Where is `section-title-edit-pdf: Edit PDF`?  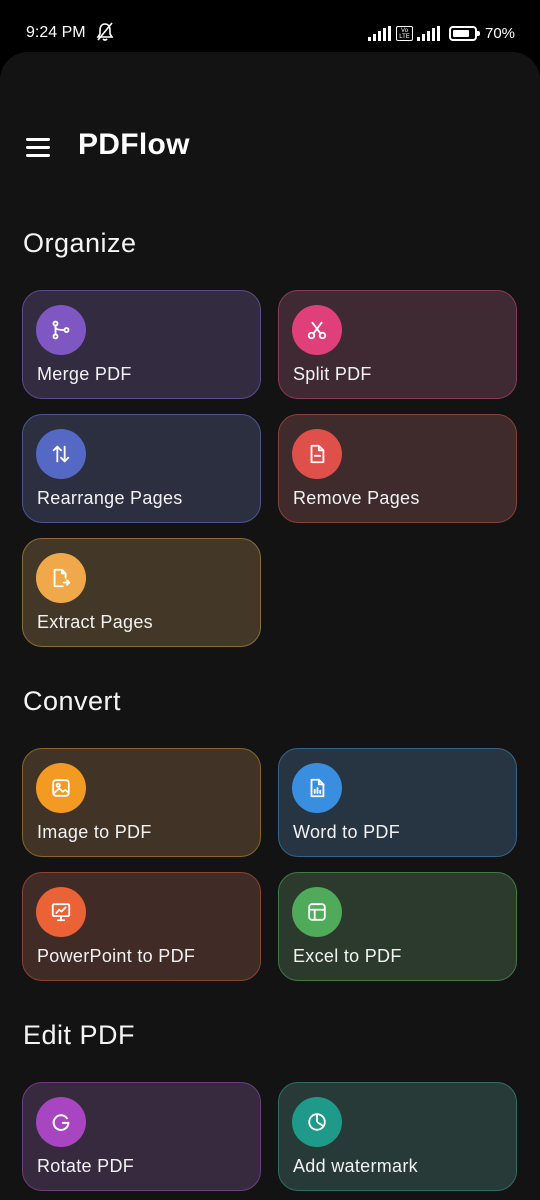 section-title-edit-pdf: Edit PDF is located at coordinates (79, 1035).